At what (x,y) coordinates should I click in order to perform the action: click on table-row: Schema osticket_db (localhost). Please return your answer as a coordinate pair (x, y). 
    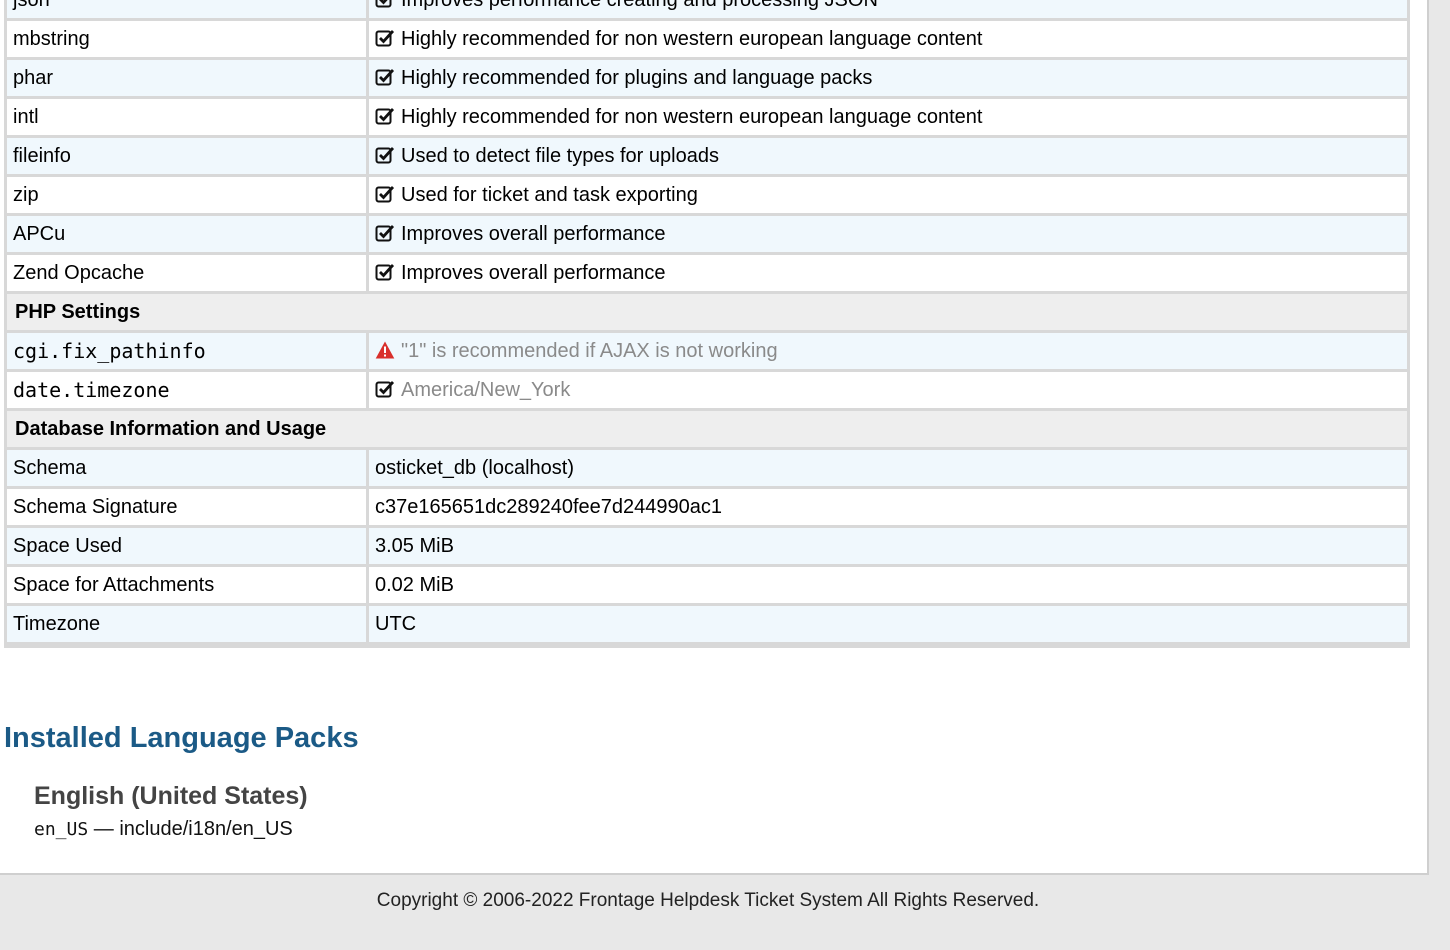
    Looking at the image, I should click on (707, 469).